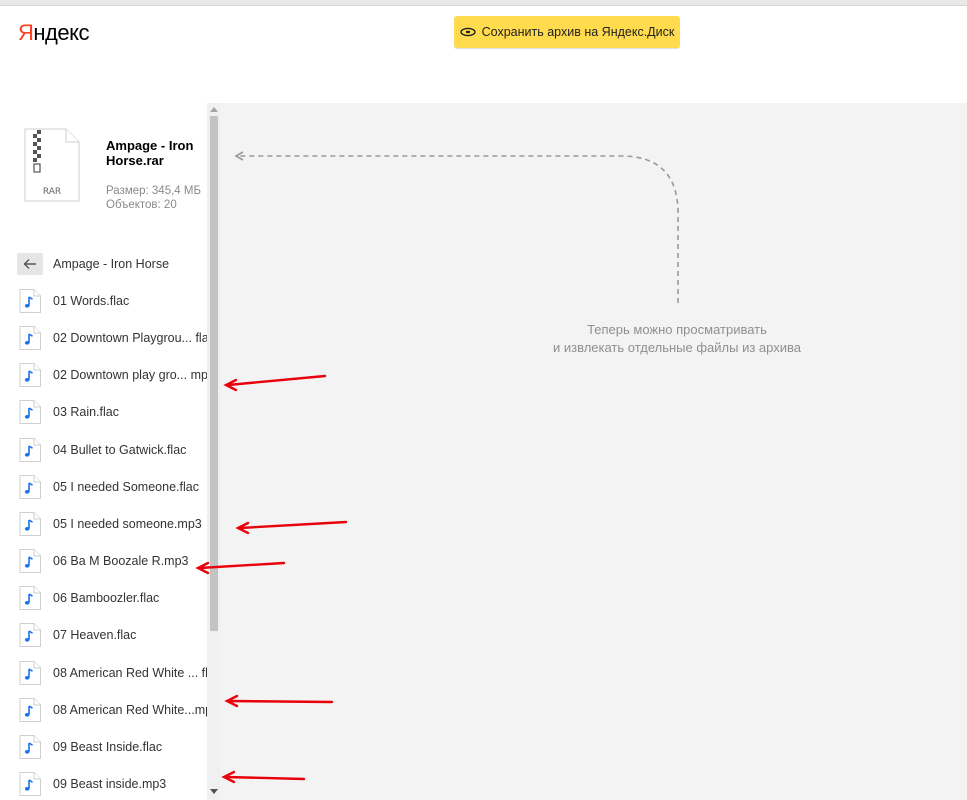  I want to click on scroll-down-arrow, so click(214, 791).